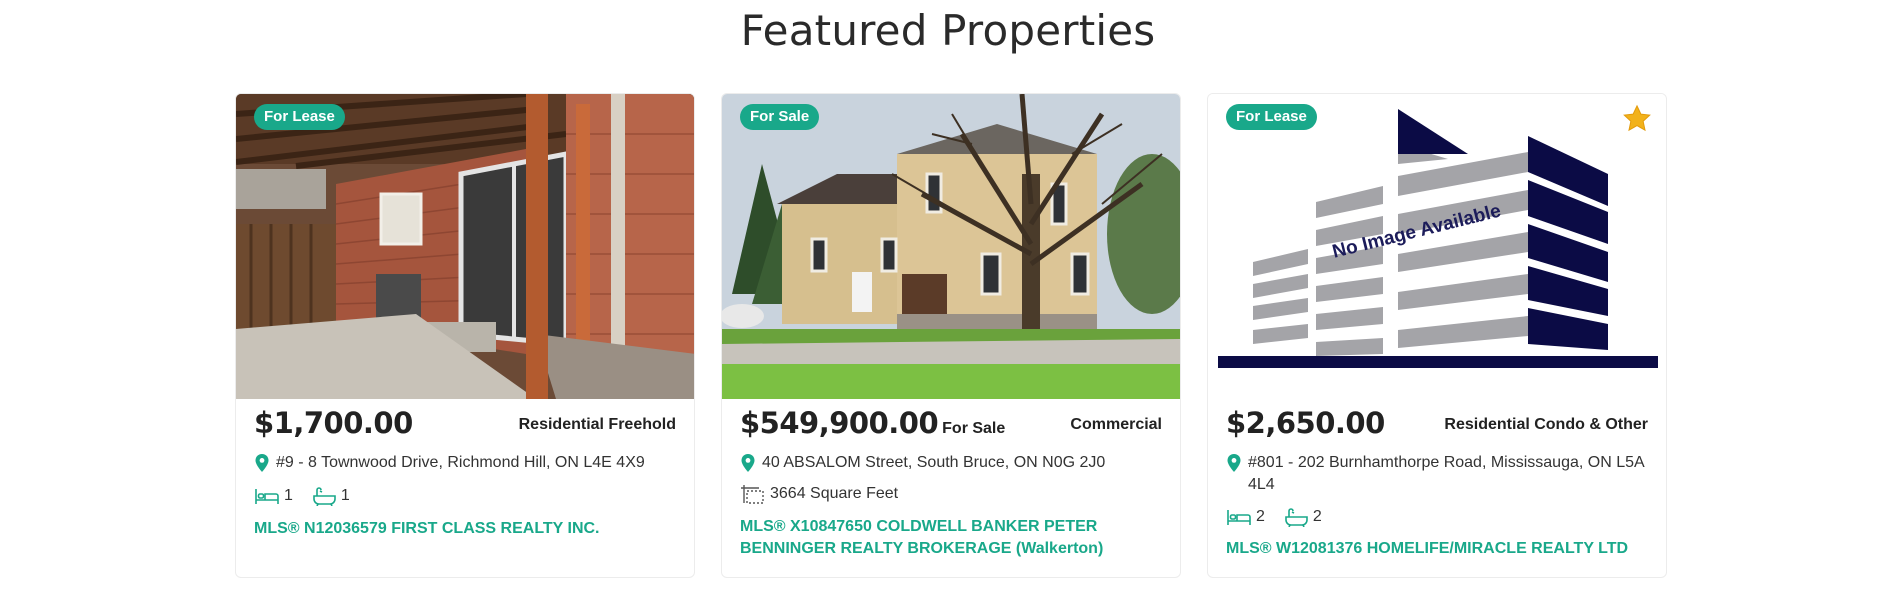 This screenshot has height=592, width=1896. I want to click on mls-link: MLS® N12036579 FIRST CLASS REALTY INC., so click(466, 529).